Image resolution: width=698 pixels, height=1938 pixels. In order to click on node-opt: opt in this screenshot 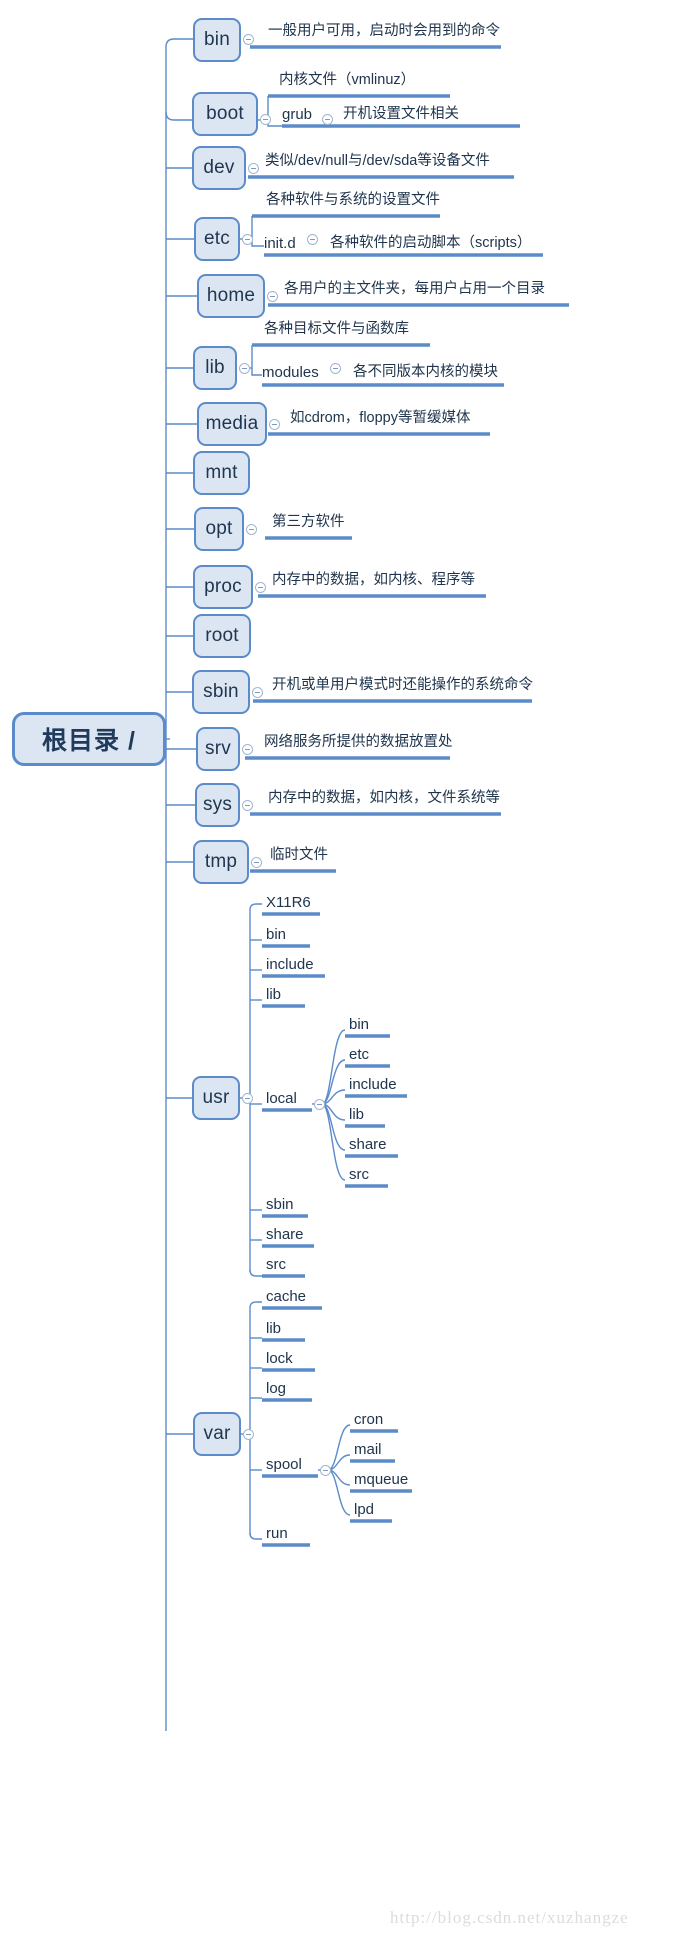, I will do `click(219, 529)`.